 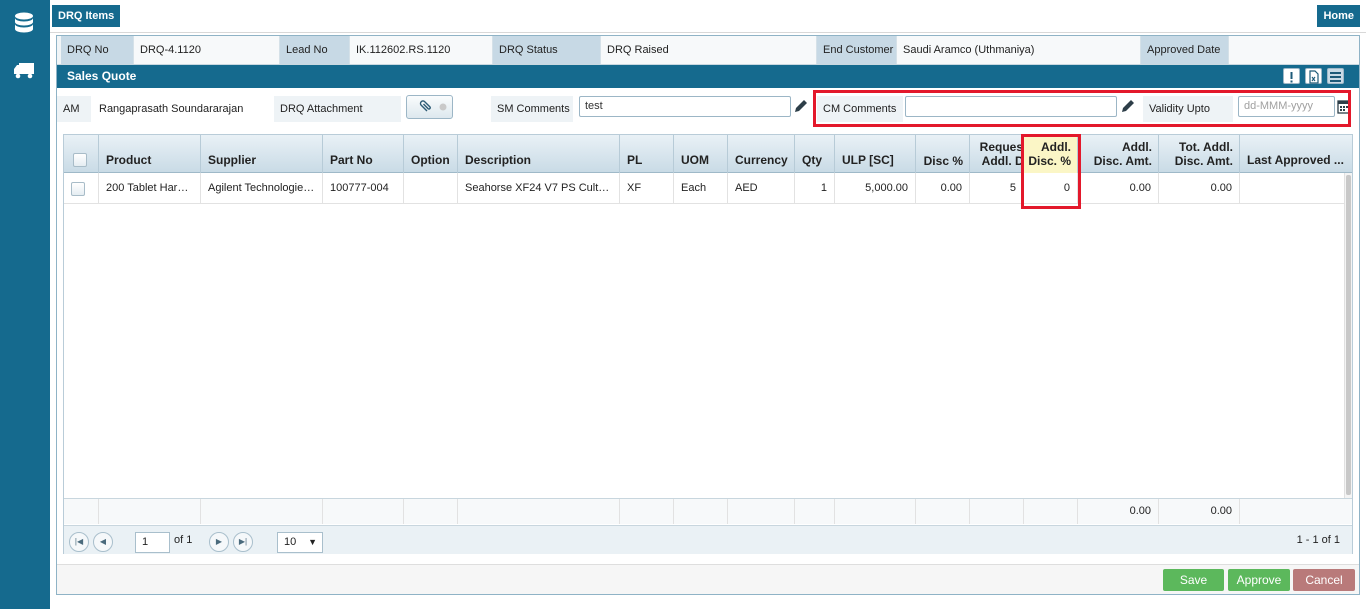 What do you see at coordinates (943, 188) in the screenshot?
I see `cell-disc: 0.00` at bounding box center [943, 188].